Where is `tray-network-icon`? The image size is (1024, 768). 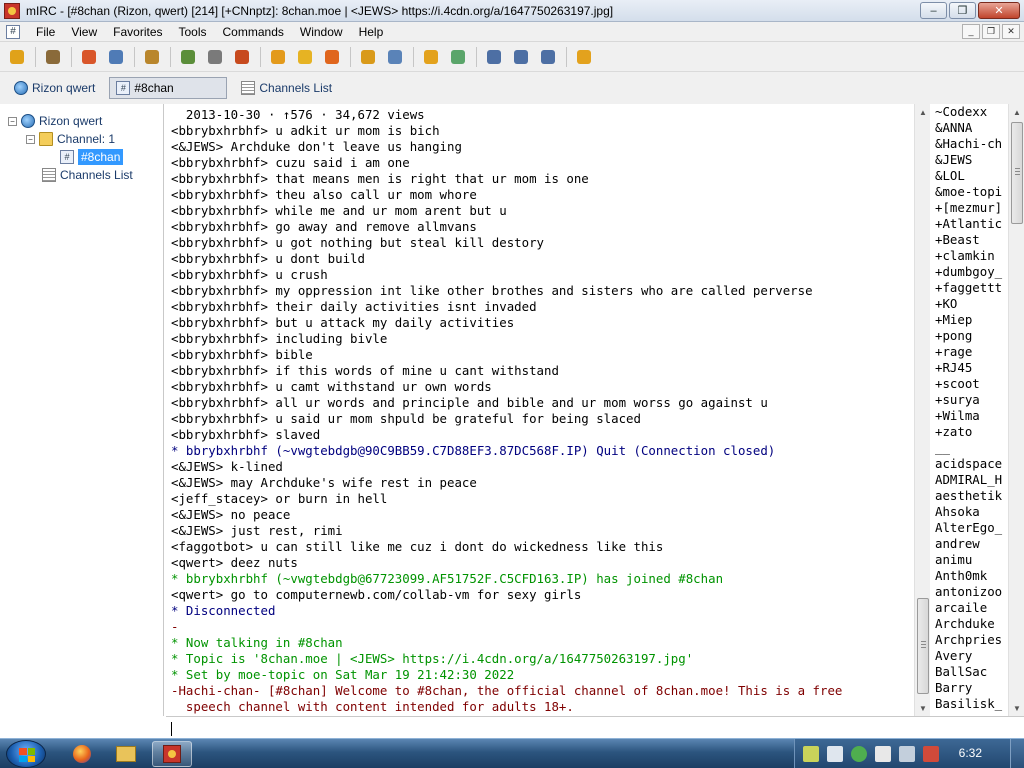 tray-network-icon is located at coordinates (907, 754).